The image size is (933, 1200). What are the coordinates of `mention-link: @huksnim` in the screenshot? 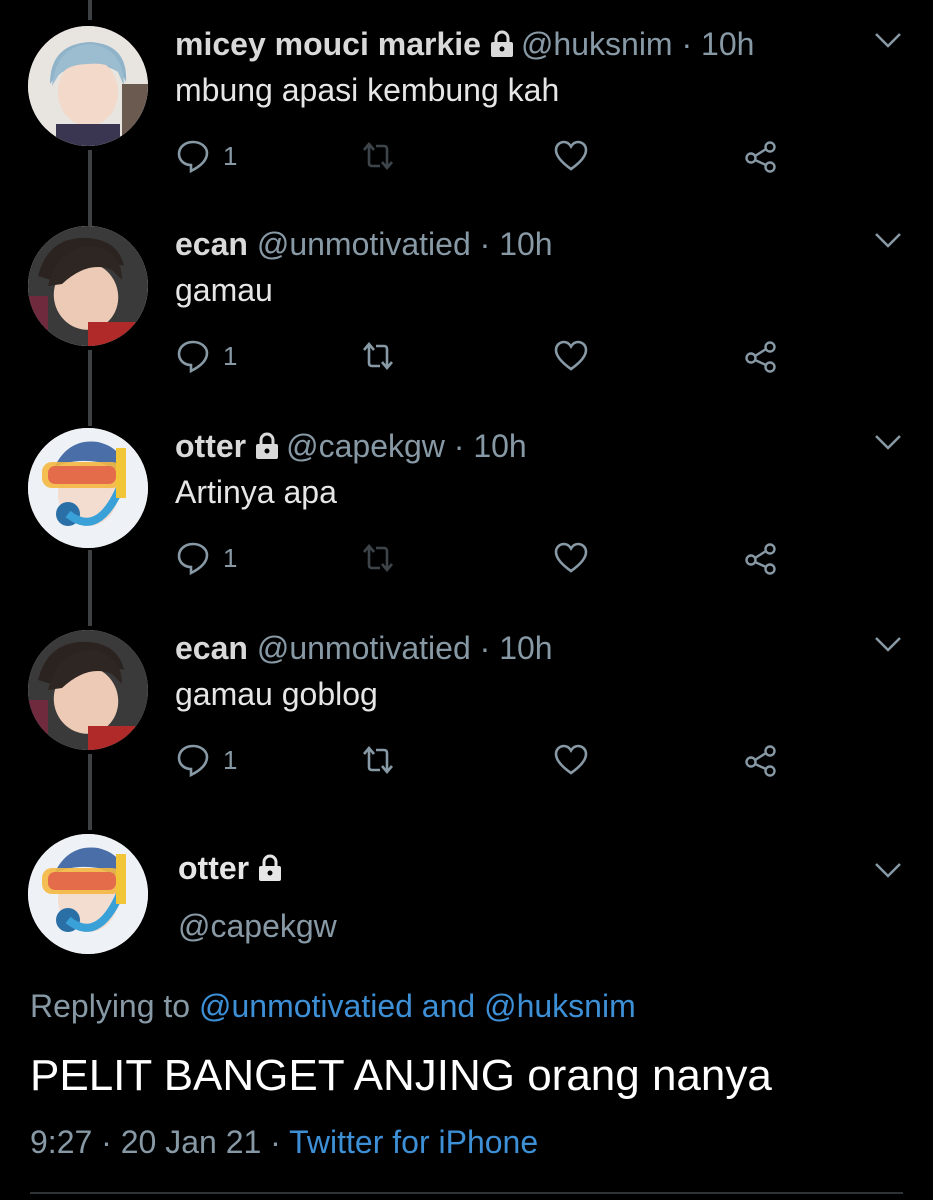 It's located at (560, 1006).